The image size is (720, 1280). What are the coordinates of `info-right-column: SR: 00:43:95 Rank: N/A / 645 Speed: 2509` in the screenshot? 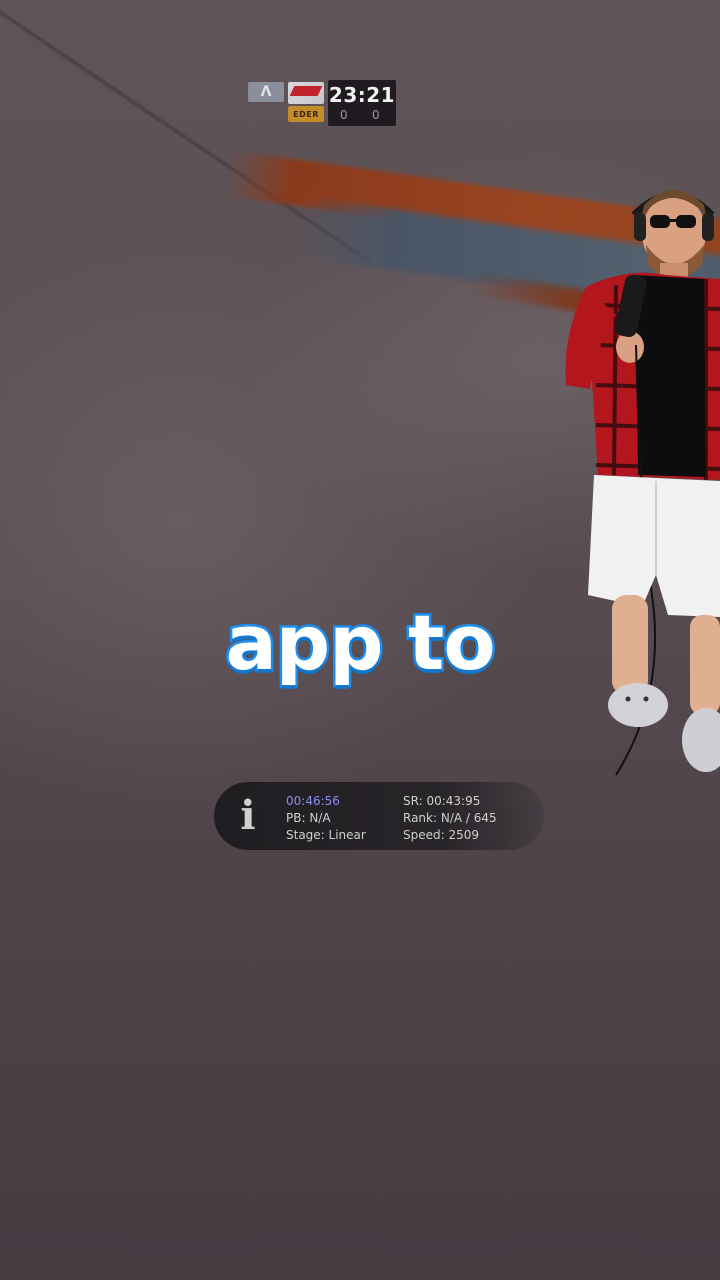 It's located at (450, 818).